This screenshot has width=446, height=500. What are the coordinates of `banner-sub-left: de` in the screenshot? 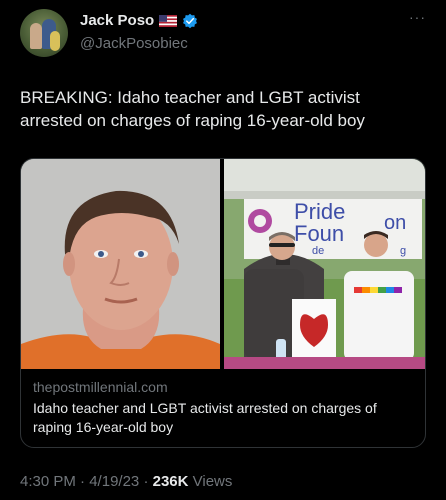 It's located at (318, 251).